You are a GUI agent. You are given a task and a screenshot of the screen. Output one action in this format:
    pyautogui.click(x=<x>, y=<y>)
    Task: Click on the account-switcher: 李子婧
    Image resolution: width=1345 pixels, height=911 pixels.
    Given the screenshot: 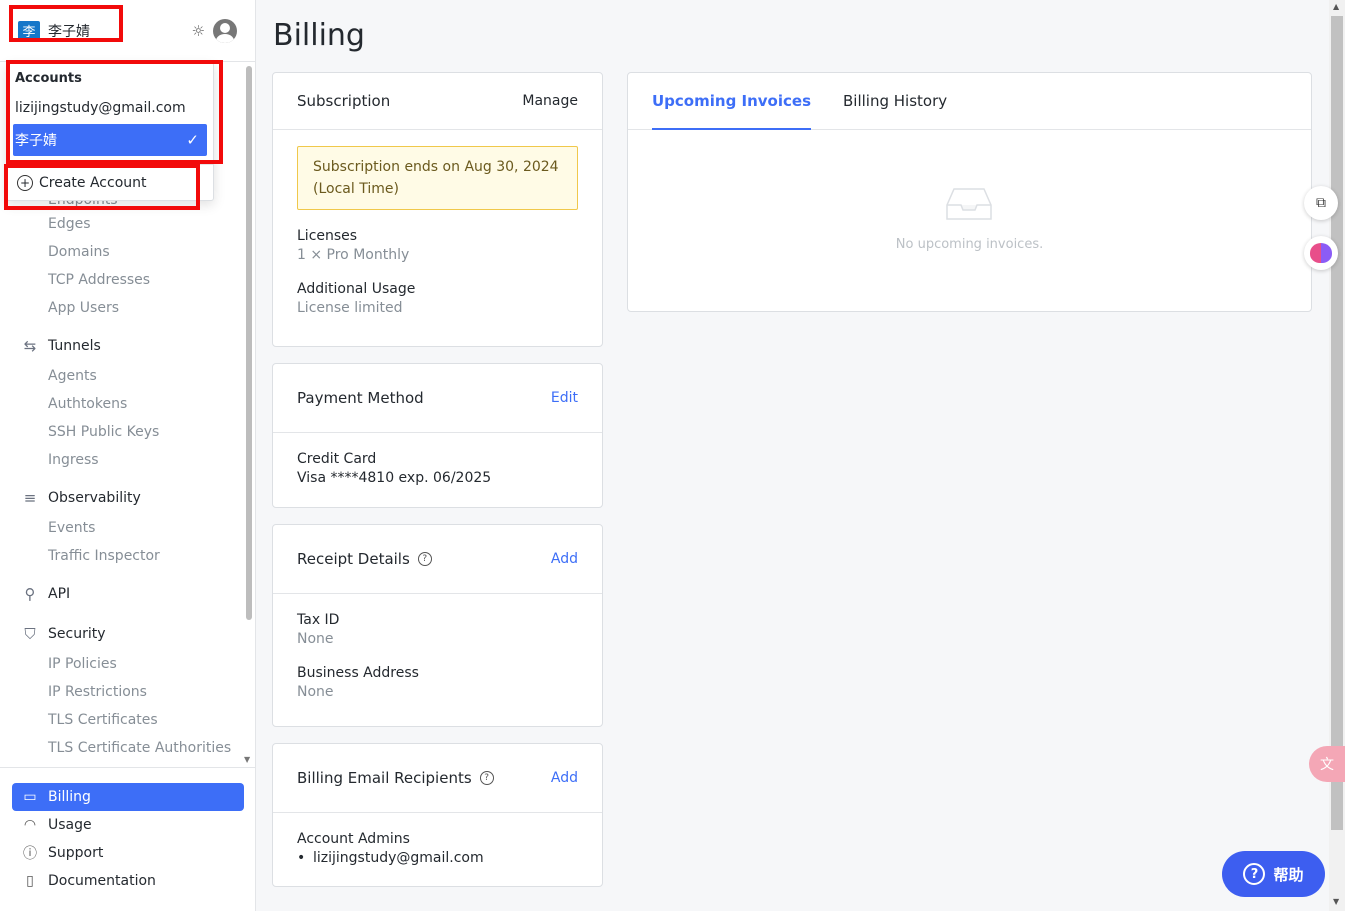 What is the action you would take?
    pyautogui.click(x=69, y=31)
    